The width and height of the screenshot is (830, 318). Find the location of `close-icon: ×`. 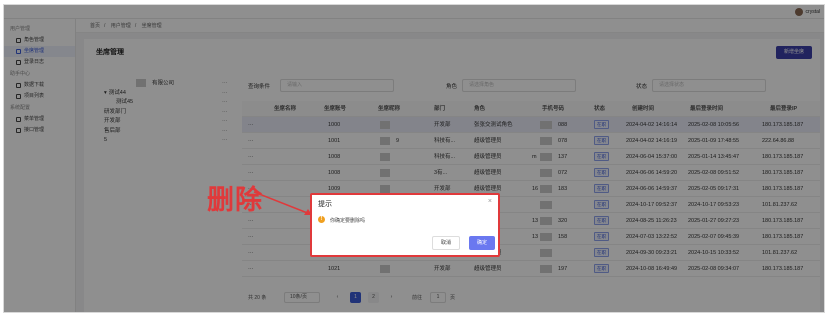

close-icon: × is located at coordinates (490, 201).